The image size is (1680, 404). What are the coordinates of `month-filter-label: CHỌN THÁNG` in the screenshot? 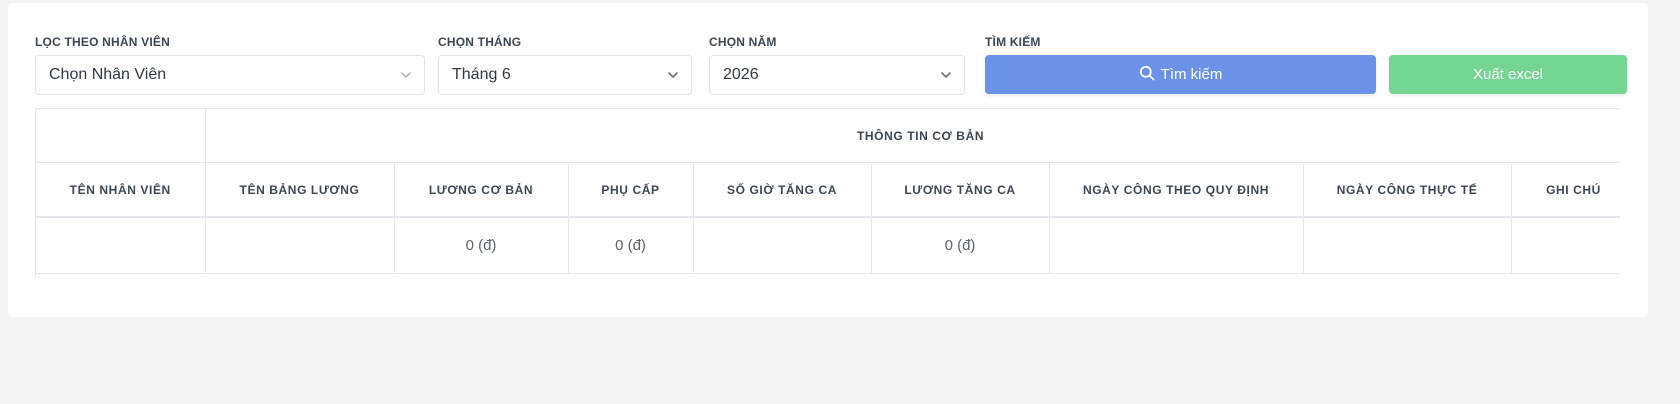 It's located at (480, 42).